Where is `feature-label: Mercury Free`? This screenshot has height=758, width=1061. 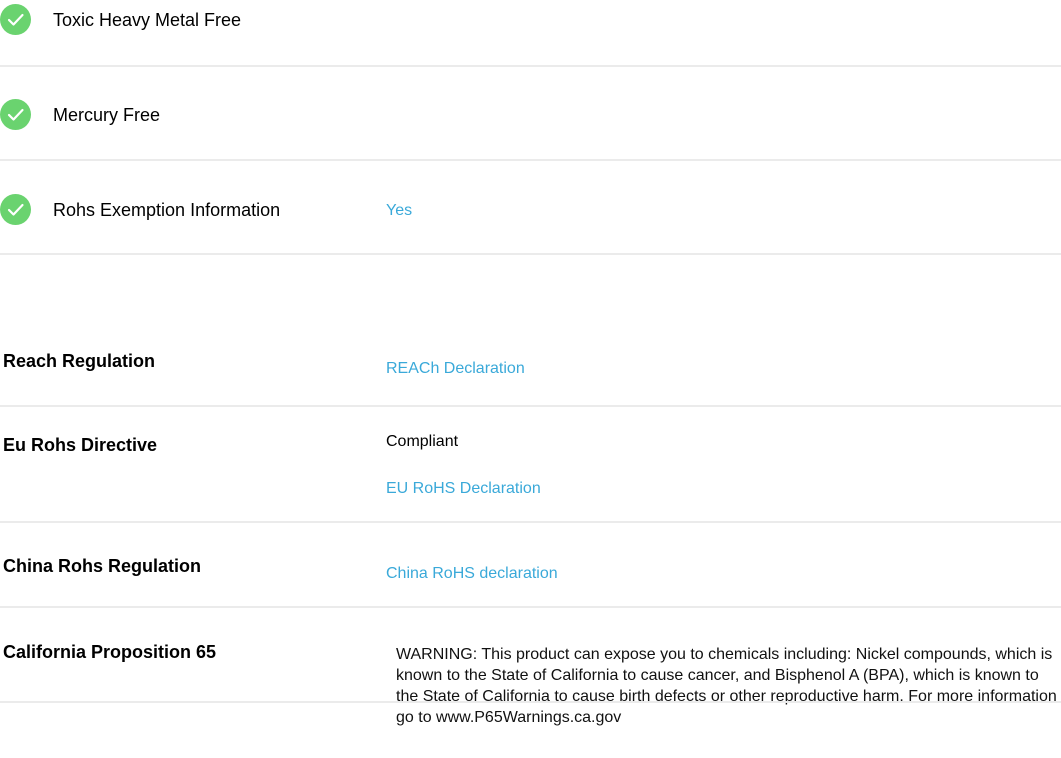
feature-label: Mercury Free is located at coordinates (107, 115).